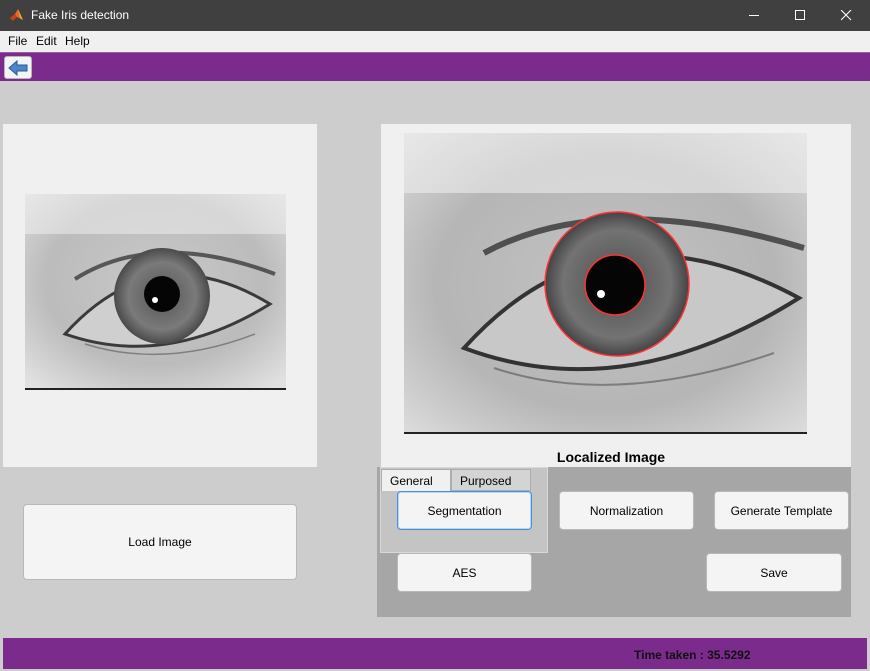  What do you see at coordinates (435, 15) in the screenshot?
I see `title-bar: Fake Iris detection` at bounding box center [435, 15].